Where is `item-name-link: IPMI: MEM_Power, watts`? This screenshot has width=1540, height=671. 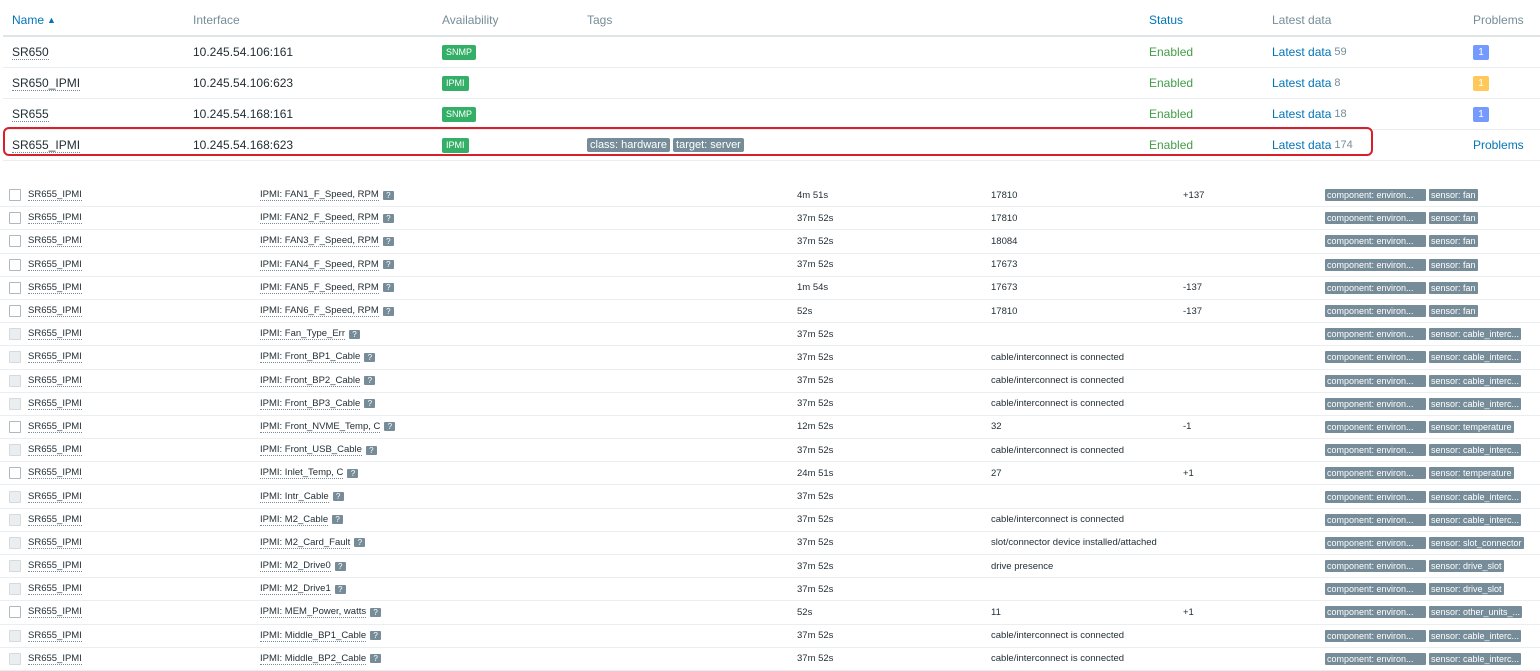 item-name-link: IPMI: MEM_Power, watts is located at coordinates (313, 612).